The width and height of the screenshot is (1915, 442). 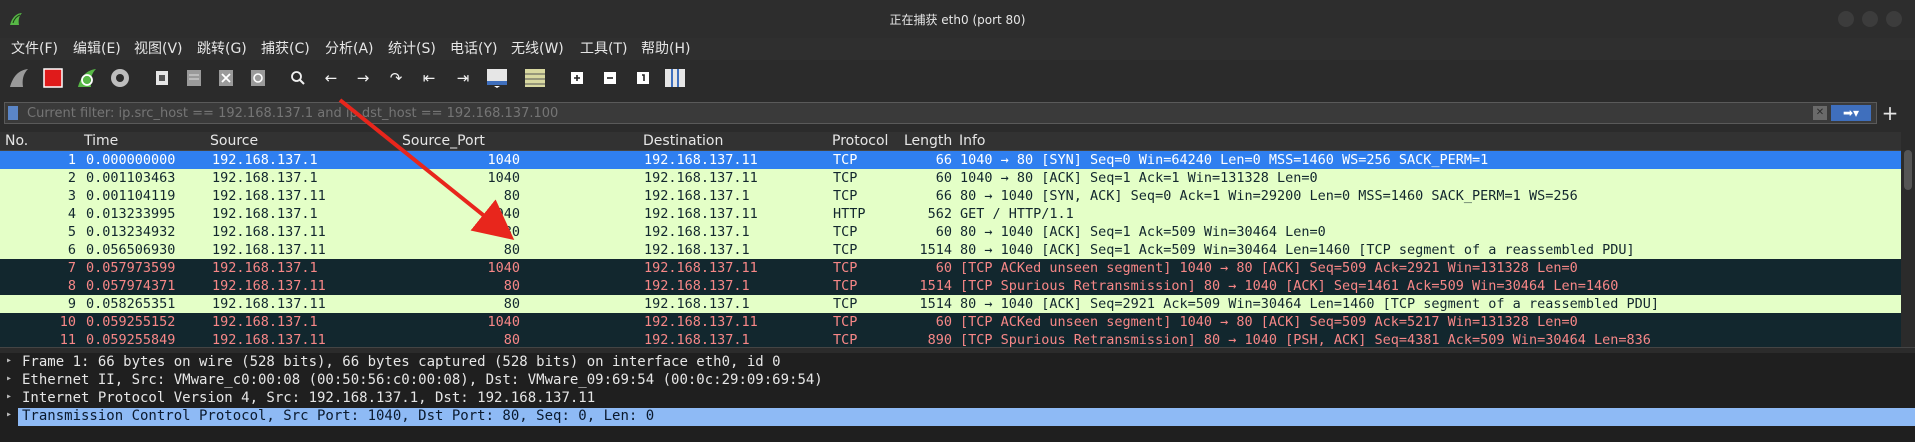 I want to click on menu-help: 帮助(H), so click(x=665, y=49).